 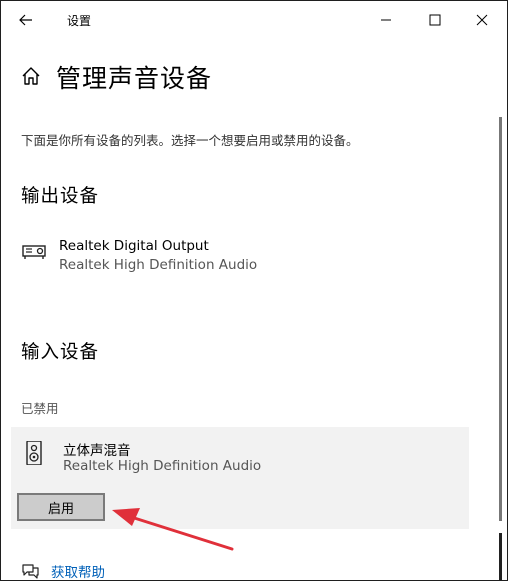 What do you see at coordinates (134, 78) in the screenshot?
I see `page-title: 管理声音设备` at bounding box center [134, 78].